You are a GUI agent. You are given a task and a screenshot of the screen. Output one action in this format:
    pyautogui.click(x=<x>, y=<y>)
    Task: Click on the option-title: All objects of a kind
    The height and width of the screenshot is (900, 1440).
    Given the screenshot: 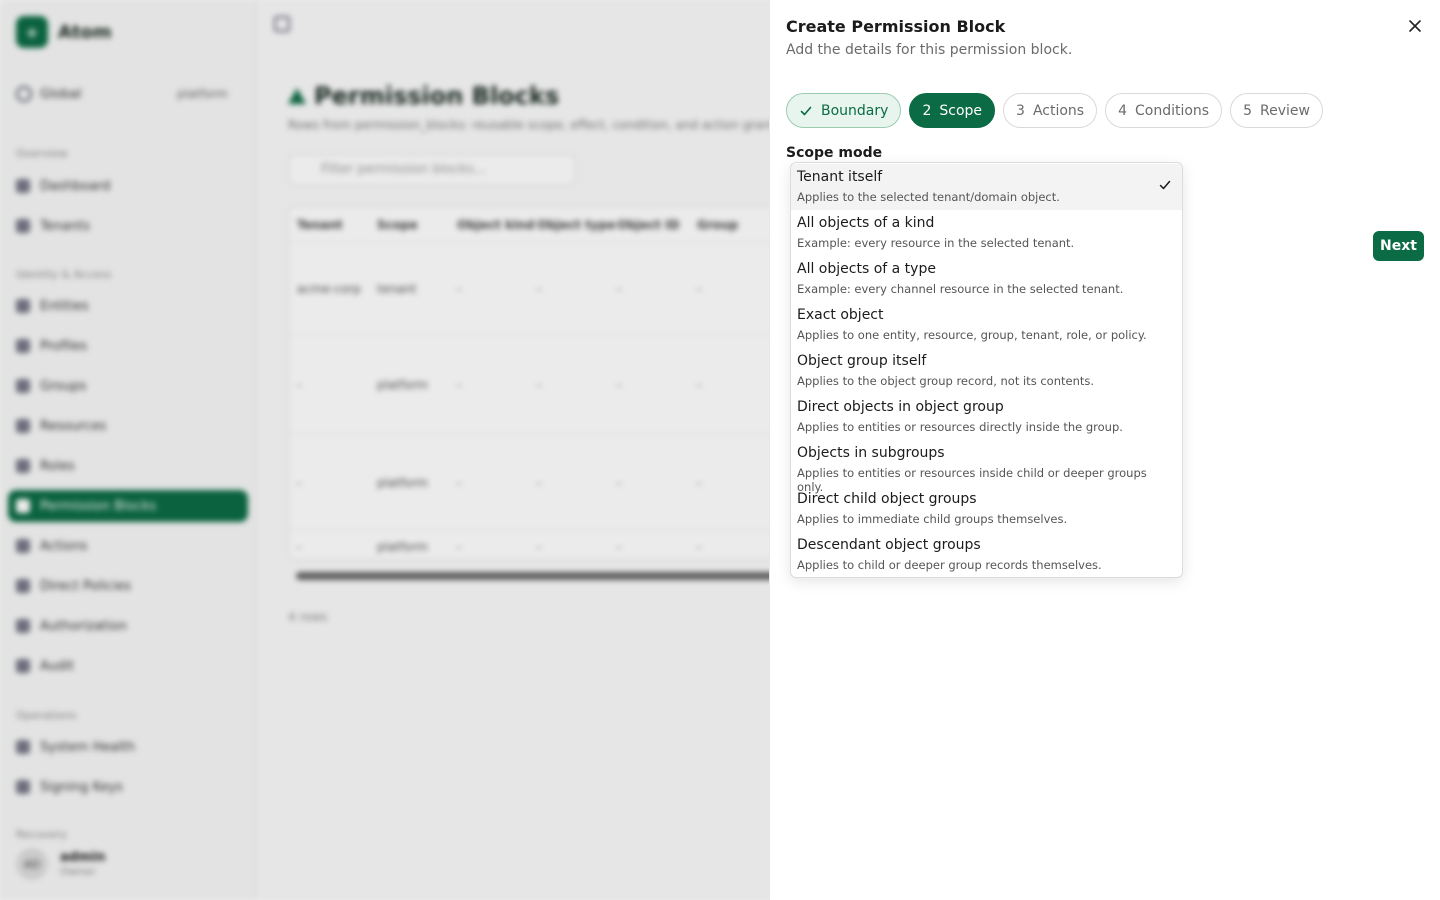 What is the action you would take?
    pyautogui.click(x=866, y=223)
    